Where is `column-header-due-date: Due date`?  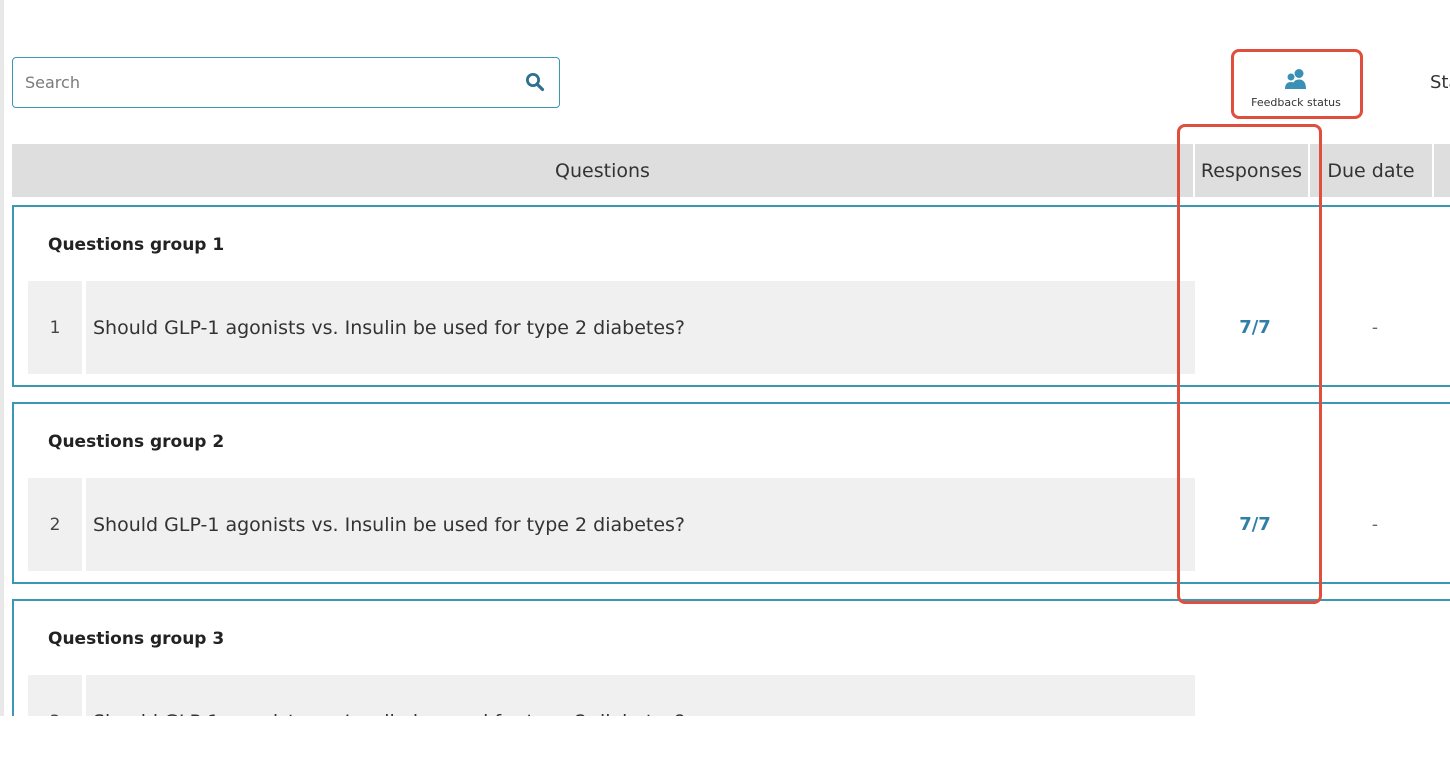
column-header-due-date: Due date is located at coordinates (1371, 170).